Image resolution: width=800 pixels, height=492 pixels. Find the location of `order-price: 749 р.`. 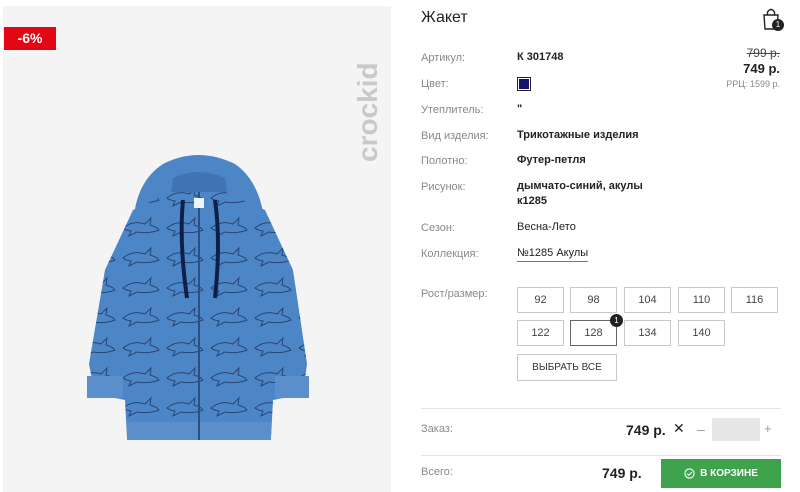

order-price: 749 р. is located at coordinates (646, 430).